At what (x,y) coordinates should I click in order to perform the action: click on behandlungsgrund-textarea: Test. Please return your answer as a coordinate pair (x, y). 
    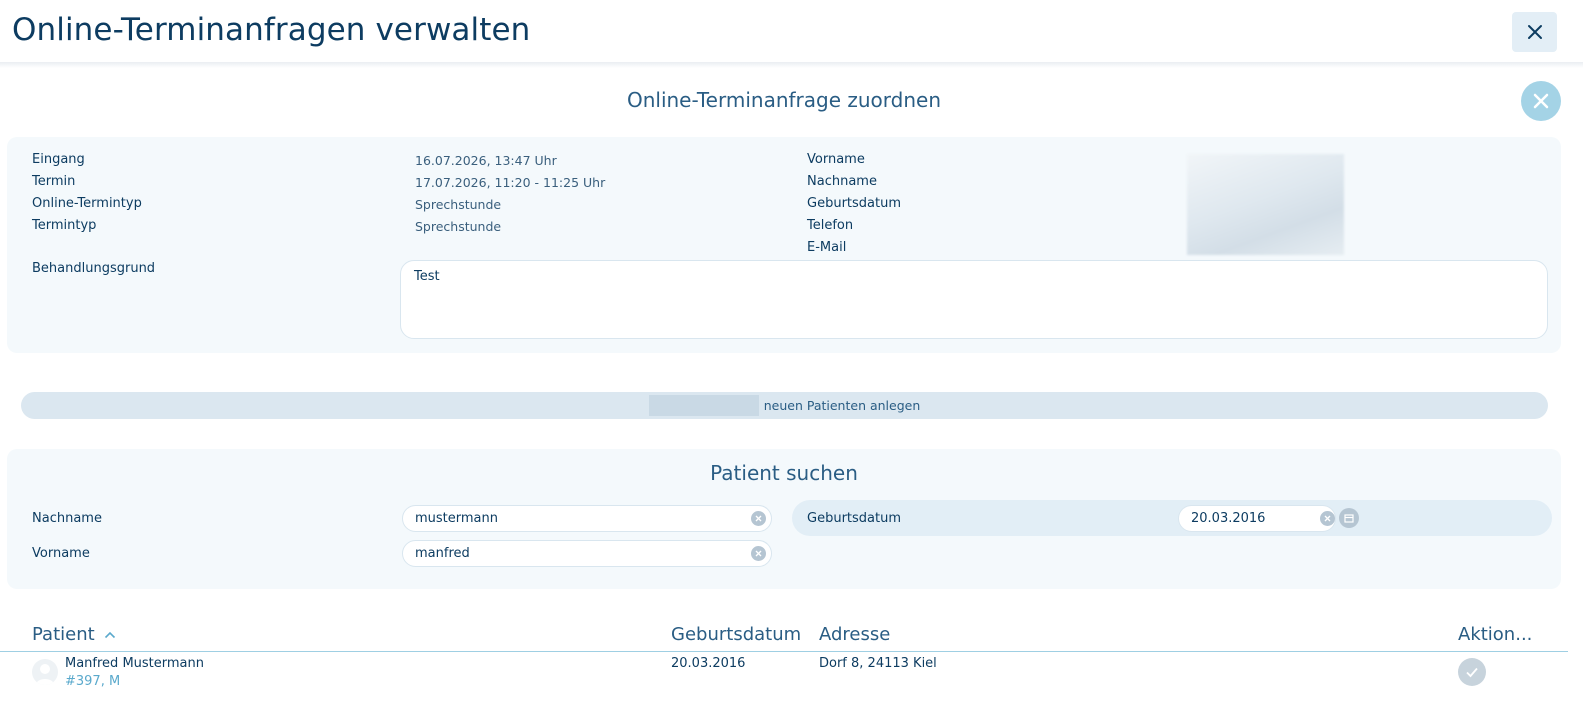
    Looking at the image, I should click on (974, 299).